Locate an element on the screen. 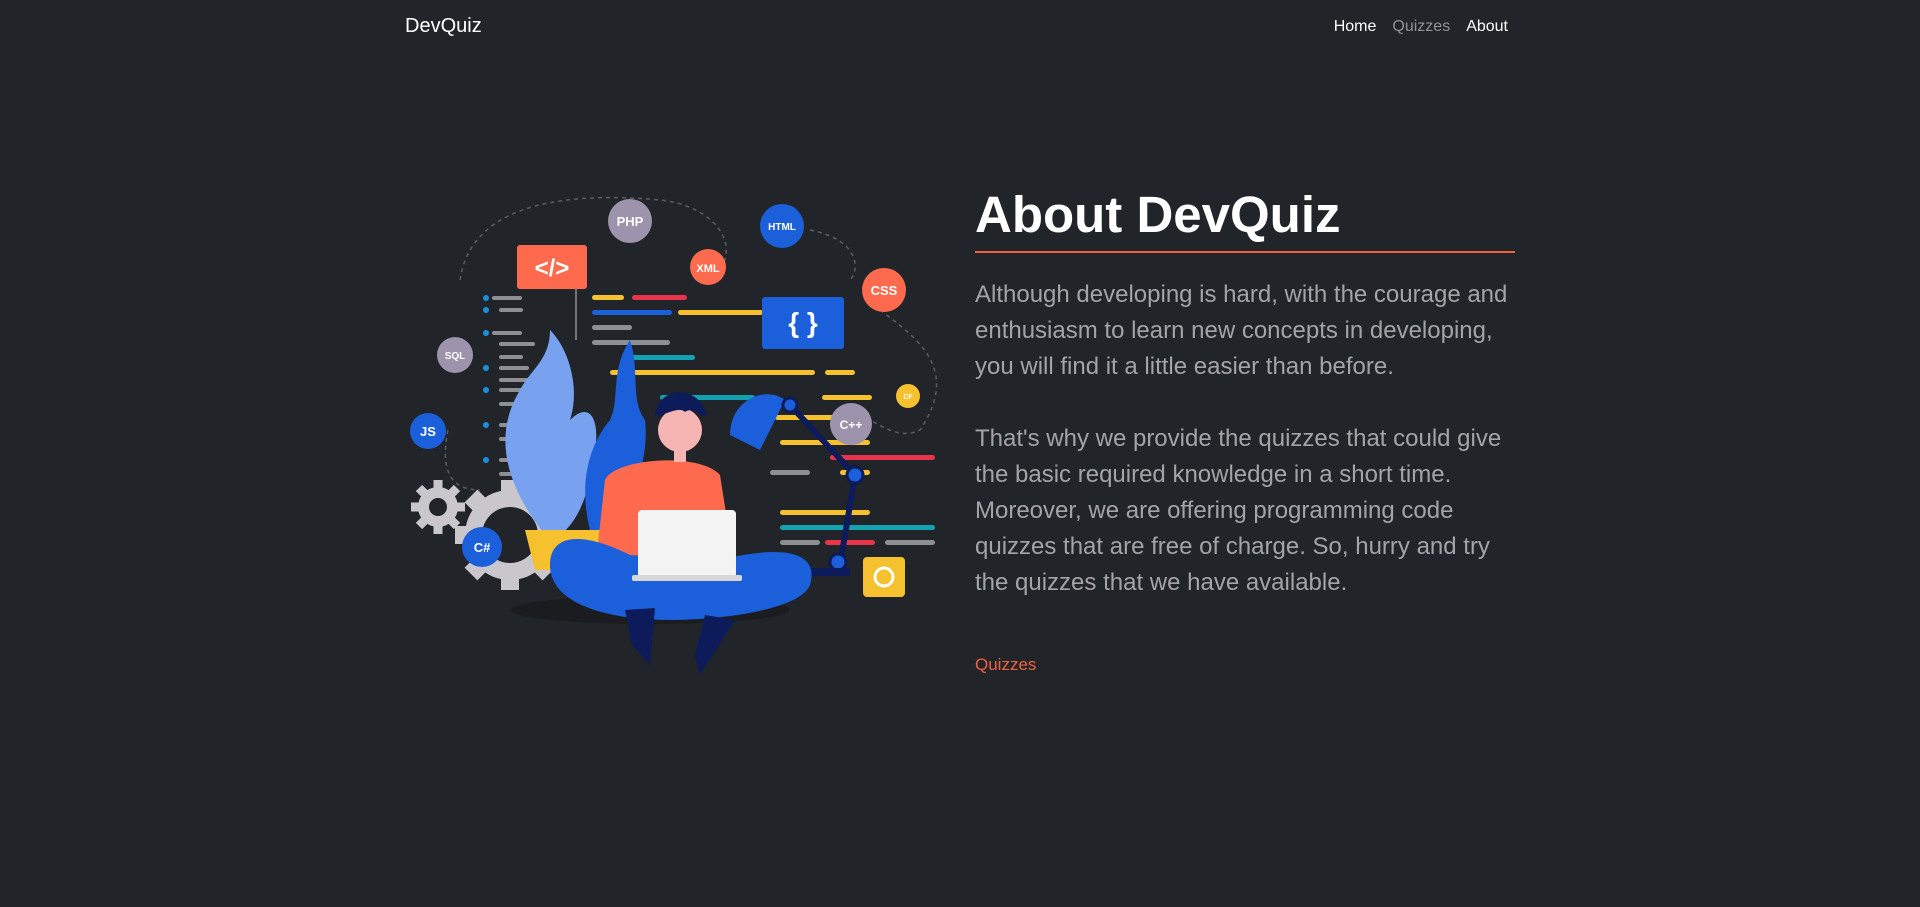  cf-badge: CF is located at coordinates (908, 397).